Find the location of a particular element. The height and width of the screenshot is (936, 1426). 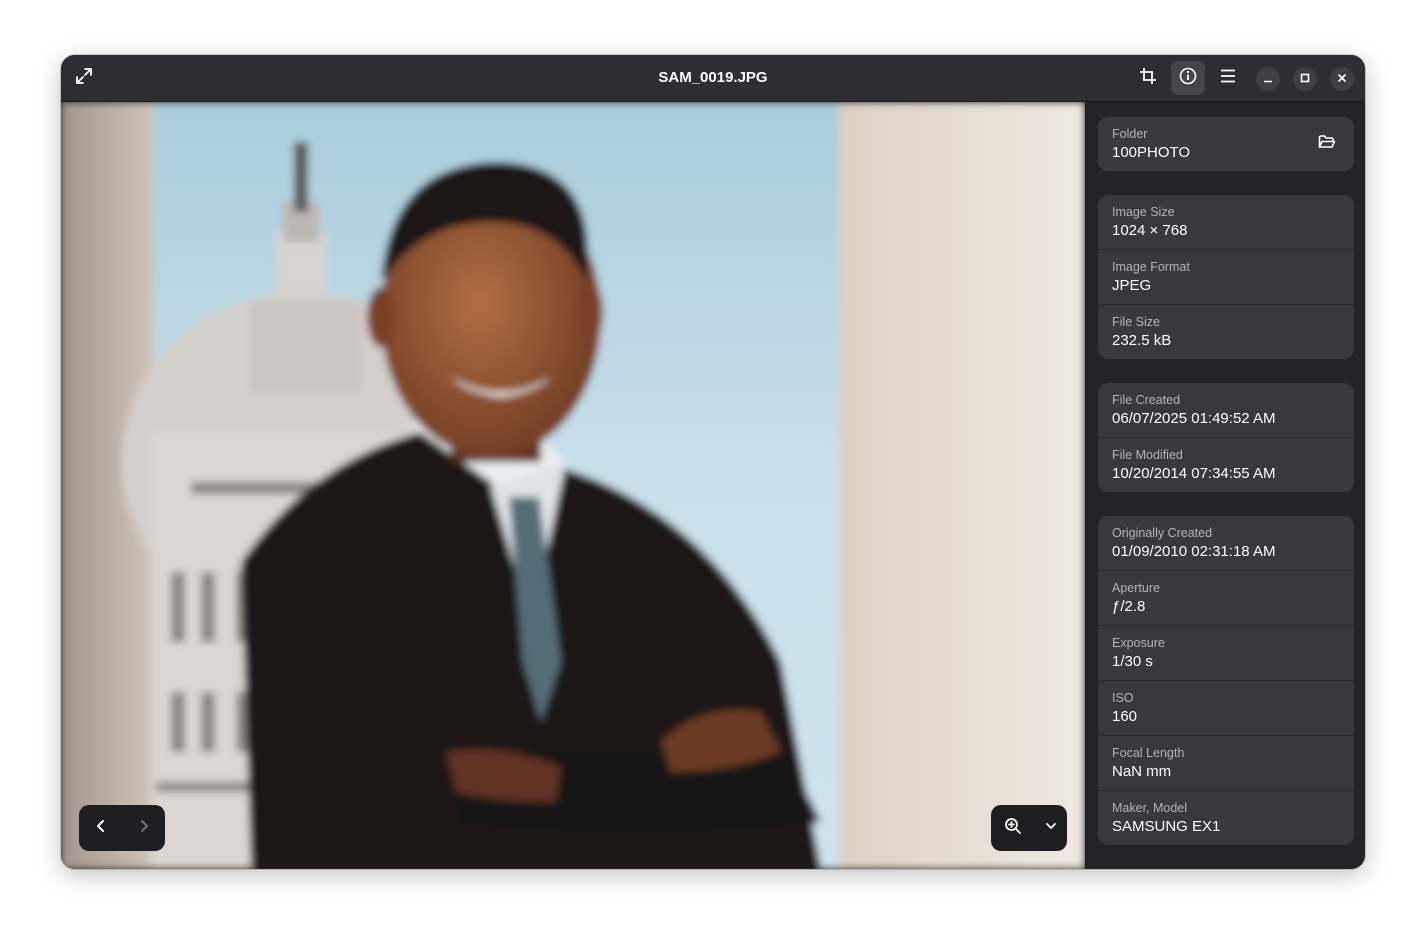

next-button is located at coordinates (143, 828).